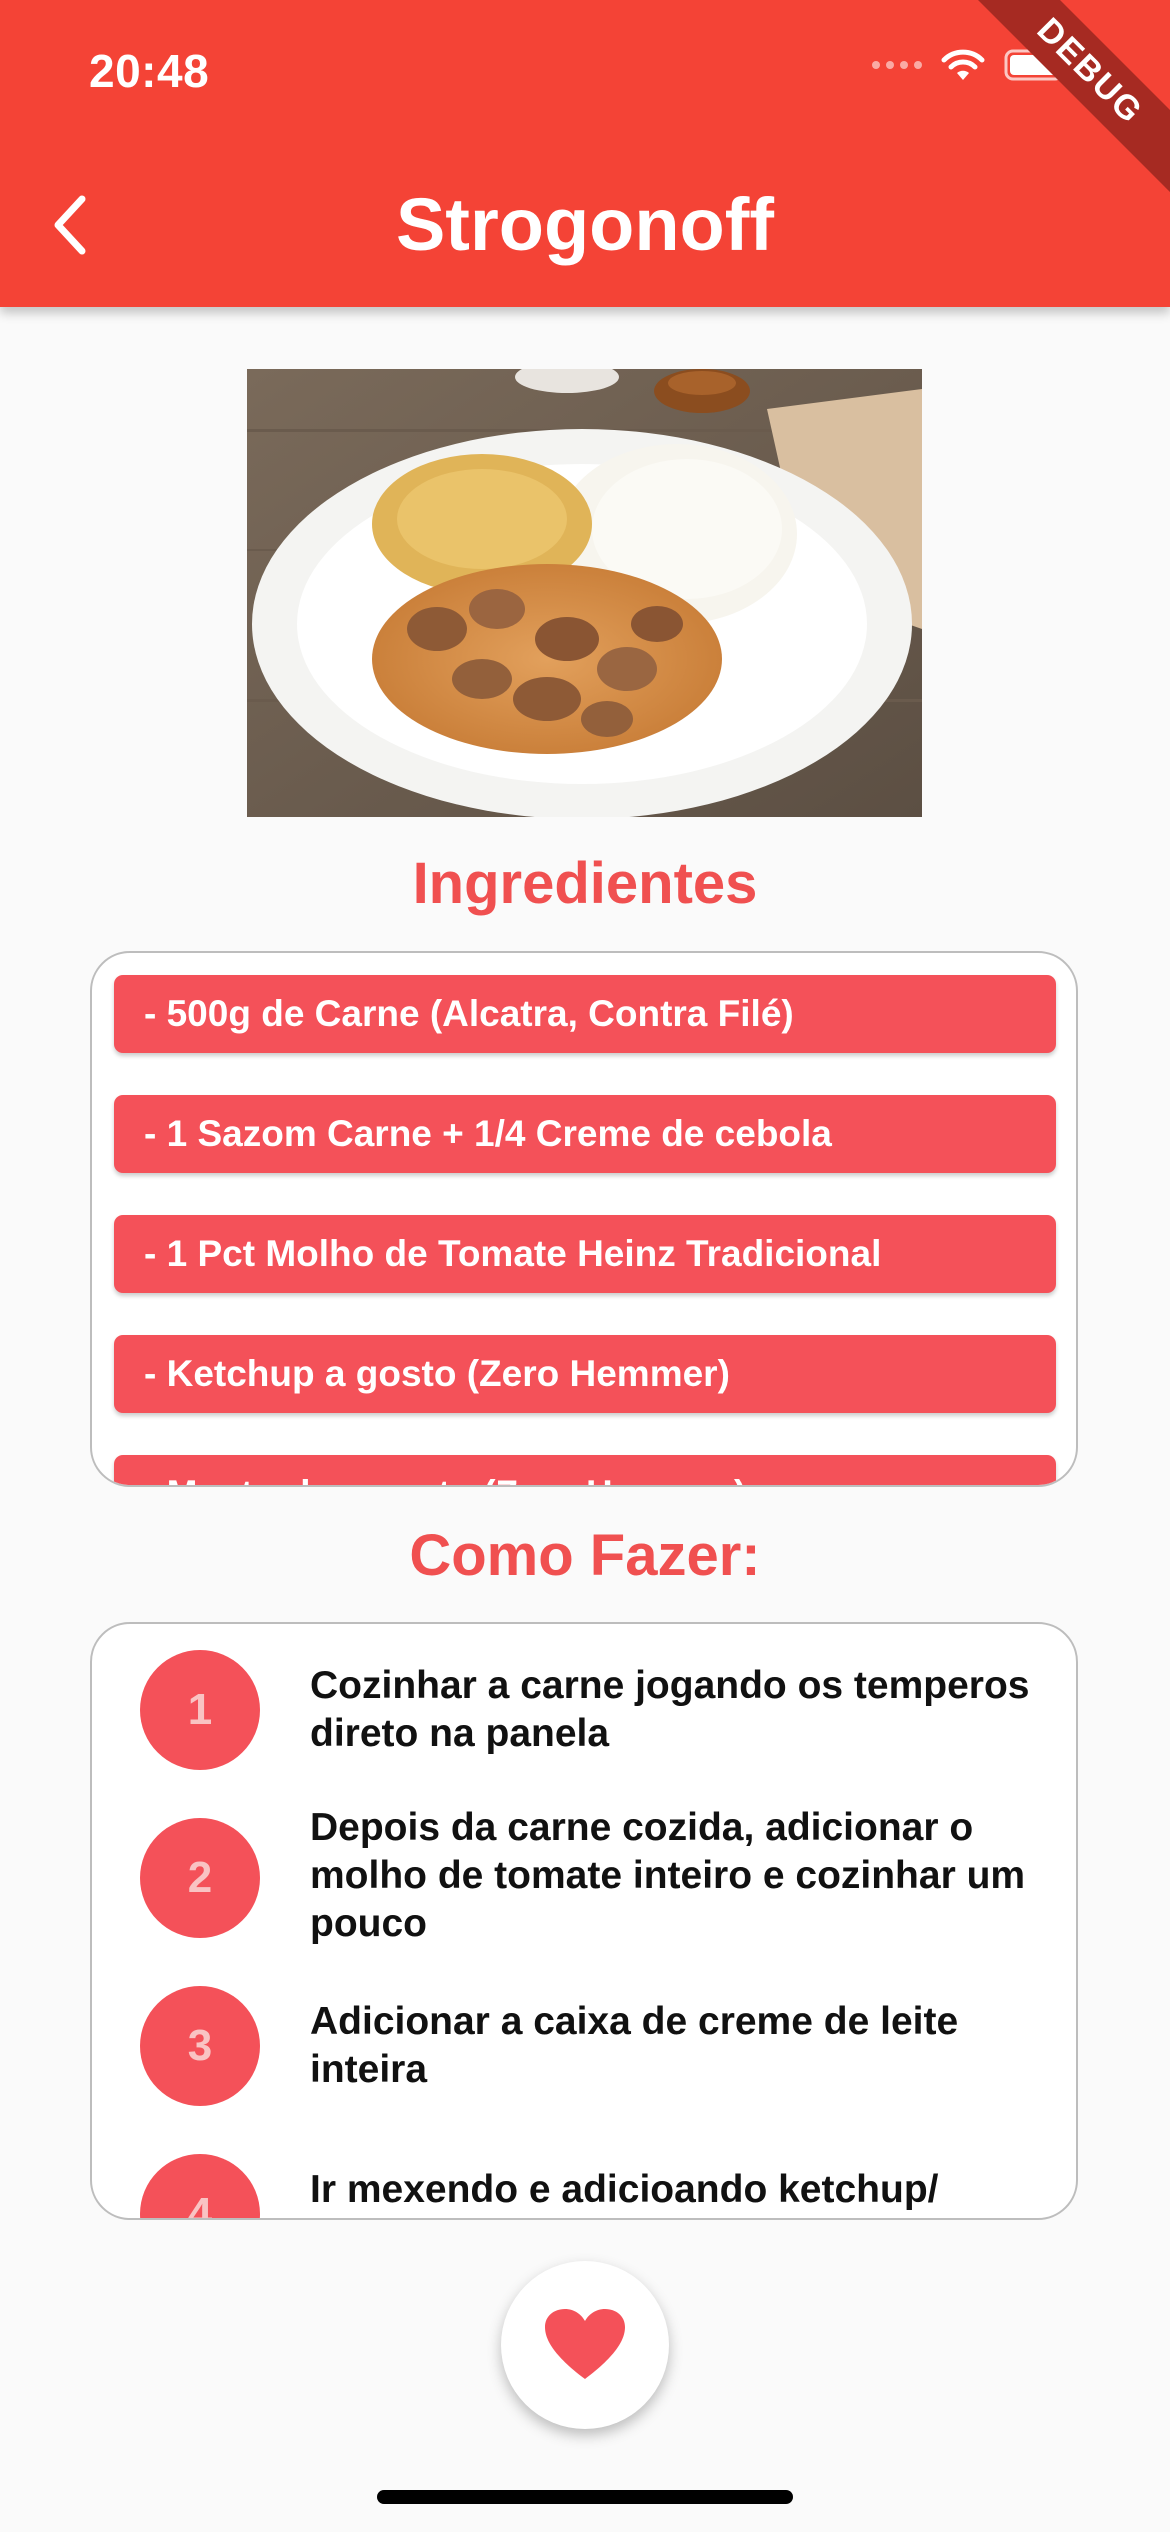 The image size is (1170, 2532). Describe the element at coordinates (624, 2189) in the screenshot. I see `step-text: Ir mexendo e adicioando ketchup/` at that location.